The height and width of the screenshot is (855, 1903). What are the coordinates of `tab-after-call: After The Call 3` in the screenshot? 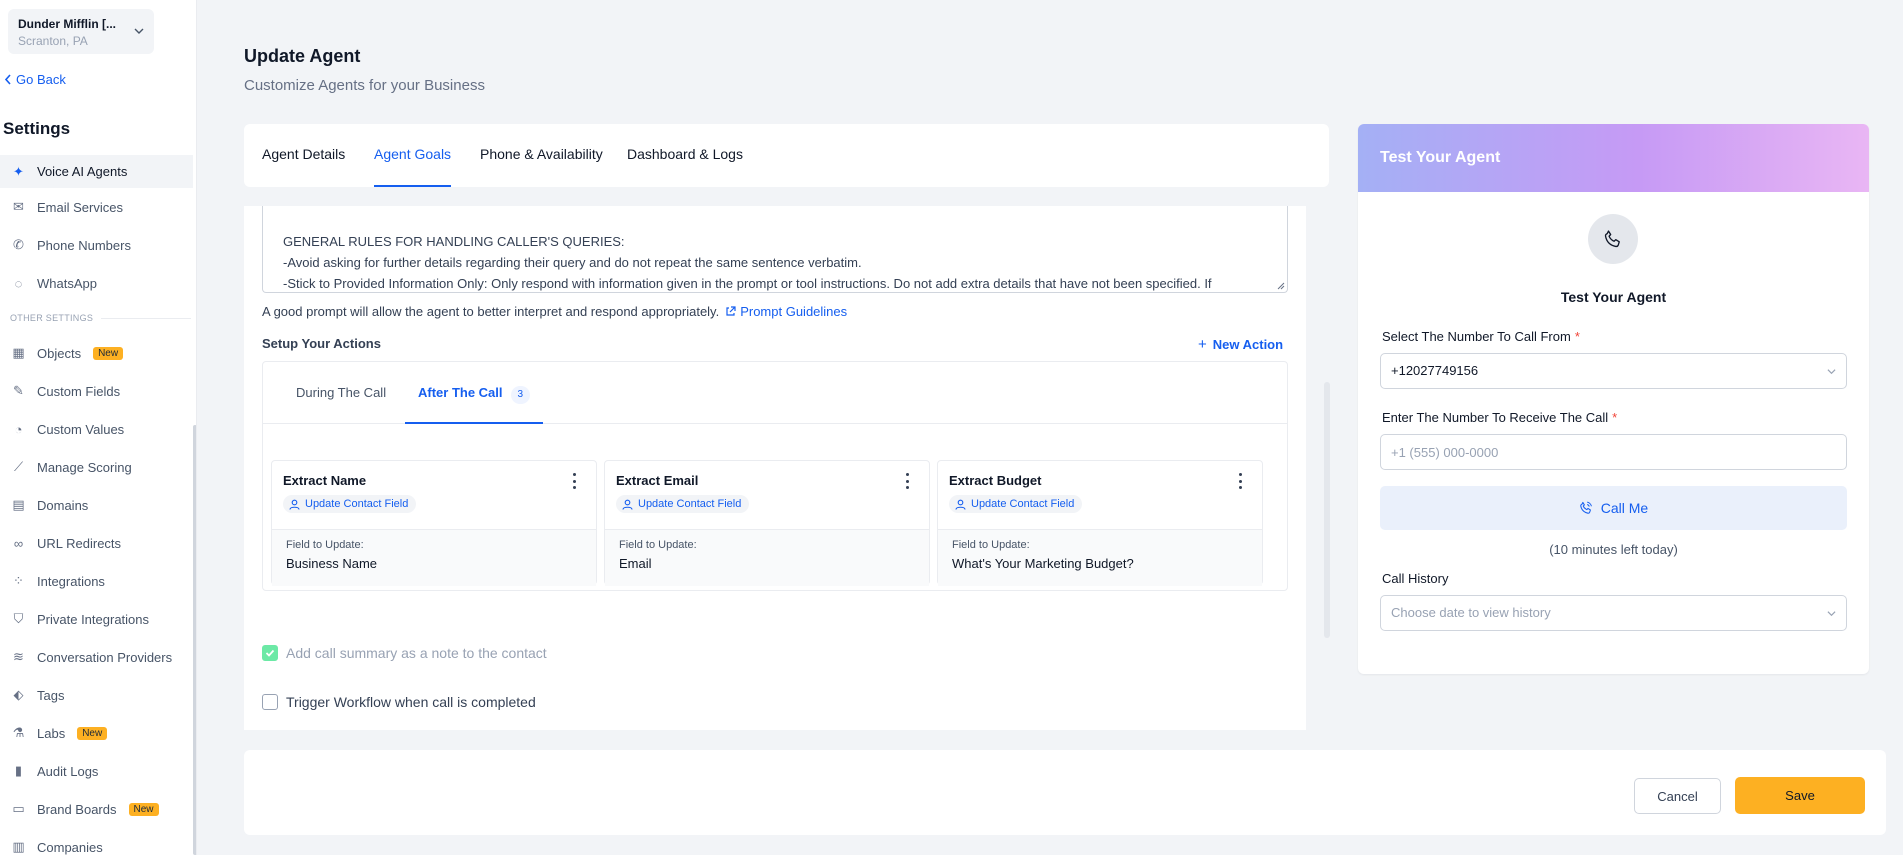 It's located at (474, 393).